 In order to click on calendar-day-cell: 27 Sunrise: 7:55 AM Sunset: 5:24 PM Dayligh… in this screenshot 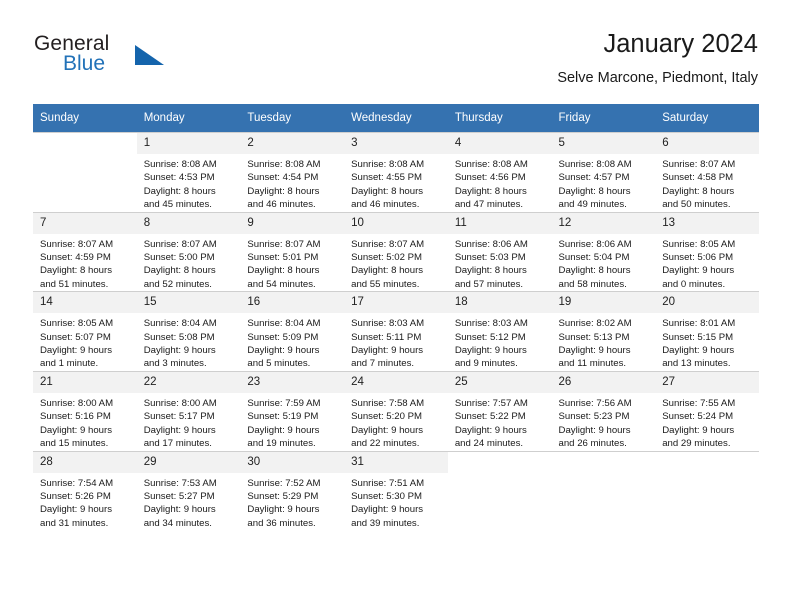, I will do `click(707, 410)`.